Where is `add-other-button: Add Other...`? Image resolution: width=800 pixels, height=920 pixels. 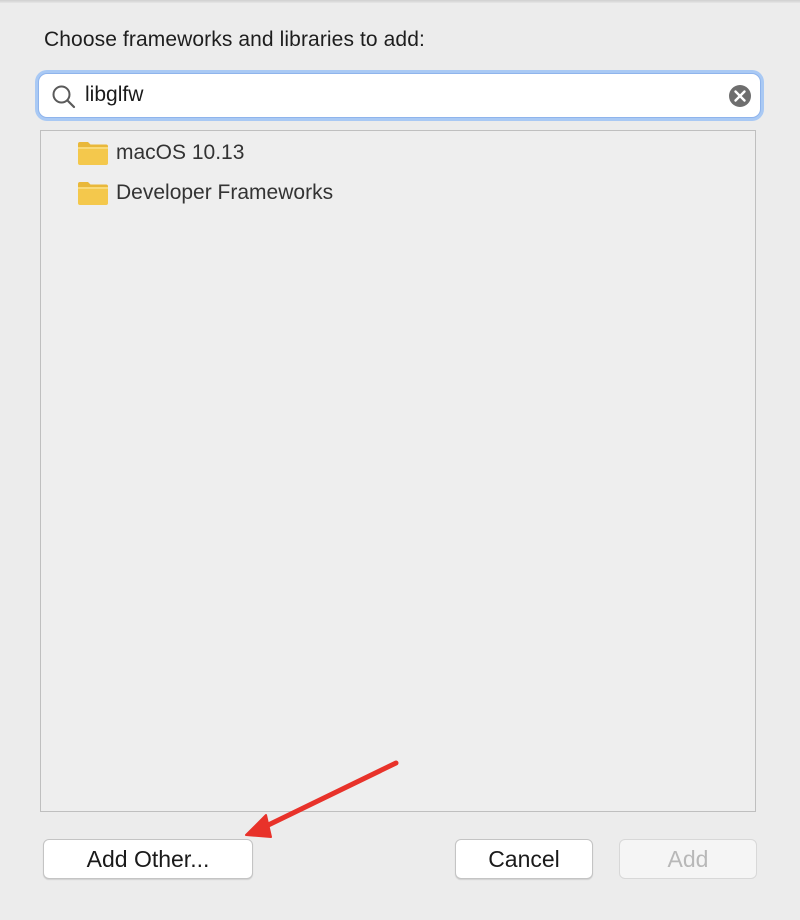 add-other-button: Add Other... is located at coordinates (148, 859).